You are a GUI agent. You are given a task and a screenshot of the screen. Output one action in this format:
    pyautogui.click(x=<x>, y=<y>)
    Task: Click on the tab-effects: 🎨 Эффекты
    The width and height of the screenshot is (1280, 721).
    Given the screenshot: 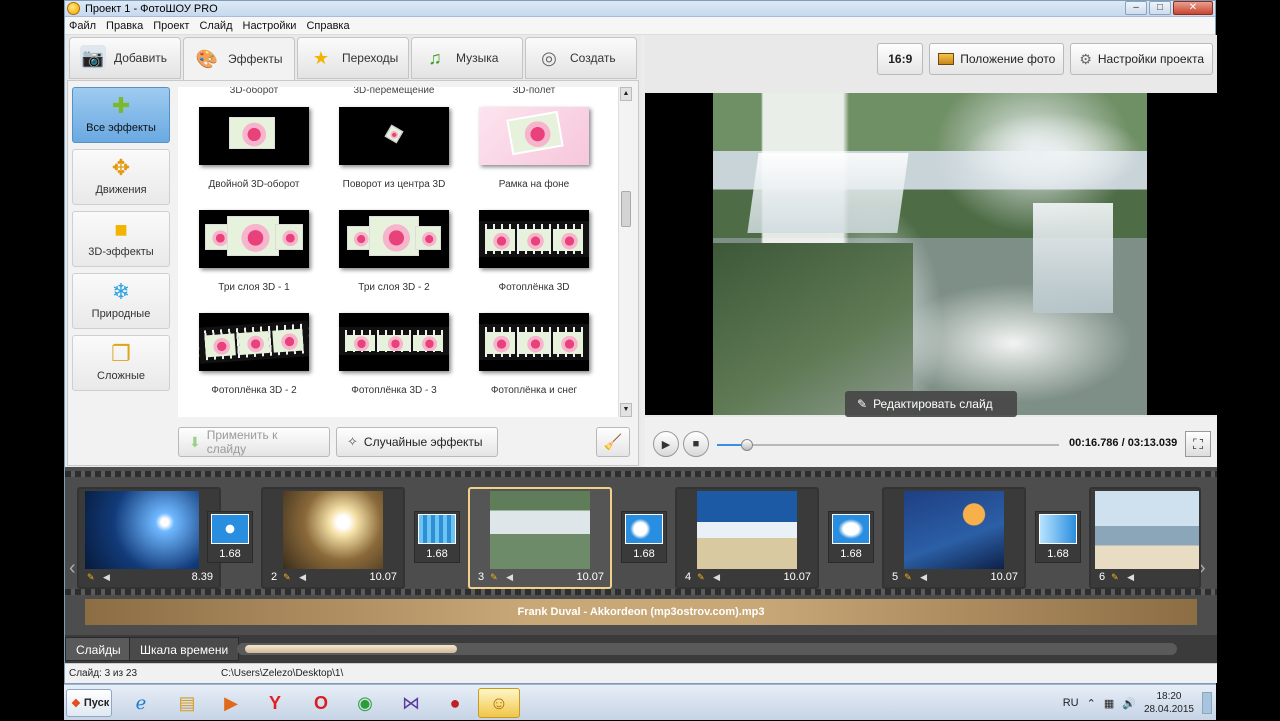 What is the action you would take?
    pyautogui.click(x=239, y=59)
    